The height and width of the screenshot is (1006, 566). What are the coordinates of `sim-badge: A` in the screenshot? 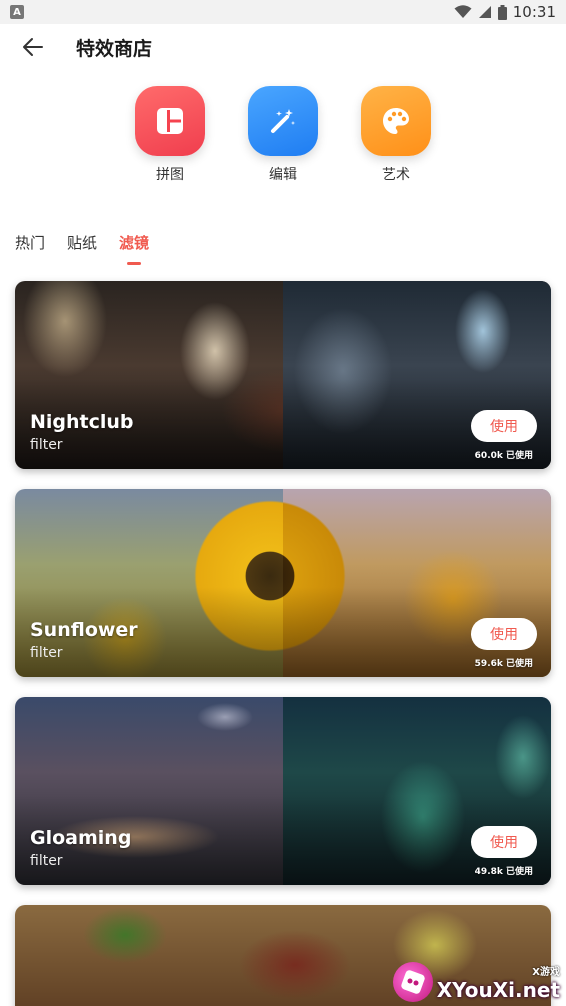 It's located at (17, 12).